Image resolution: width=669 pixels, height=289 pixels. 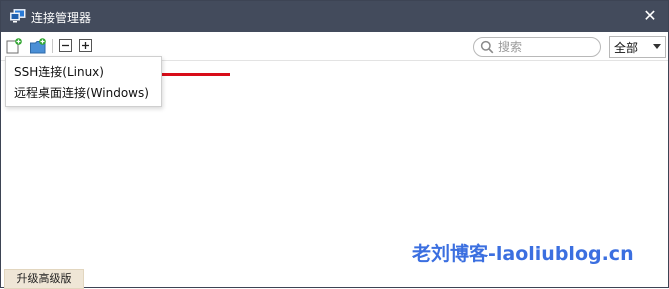 I want to click on title-bar: 连接管理器 ✕, so click(x=334, y=16).